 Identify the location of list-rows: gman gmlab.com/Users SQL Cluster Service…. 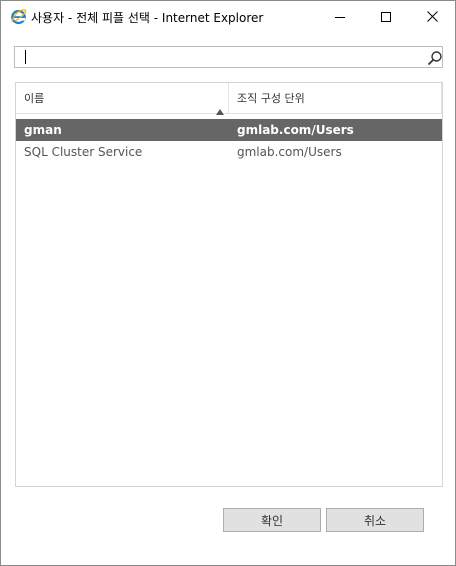
(229, 141).